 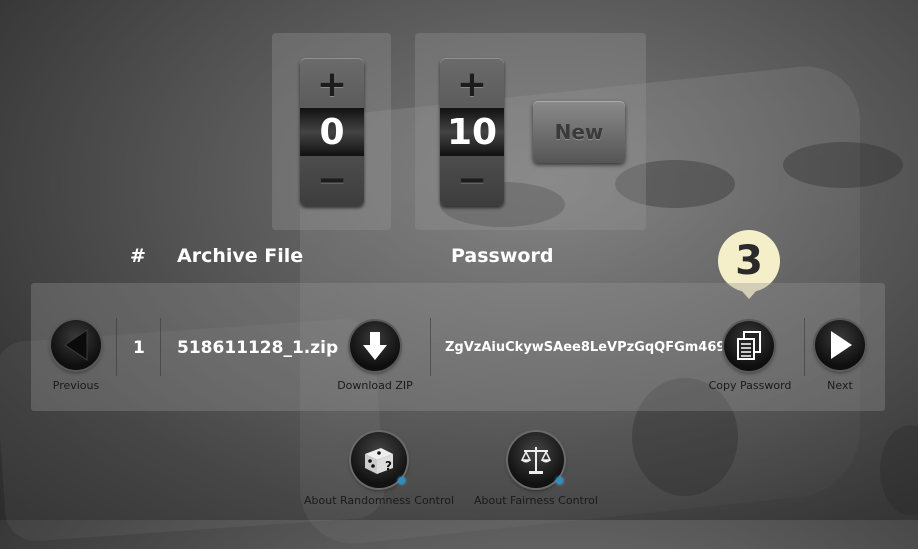 I want to click on copy-password-label: Copy Password, so click(x=750, y=385).